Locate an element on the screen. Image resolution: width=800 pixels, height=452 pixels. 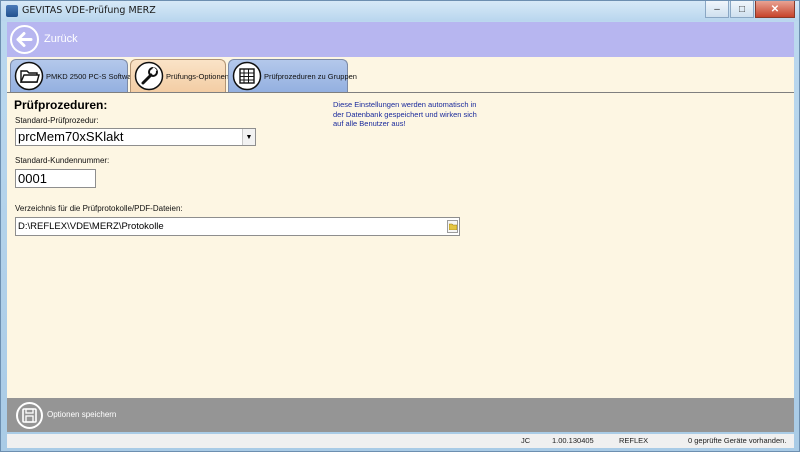
tab-label: Prüfprozeduren zu Gruppen is located at coordinates (310, 76).